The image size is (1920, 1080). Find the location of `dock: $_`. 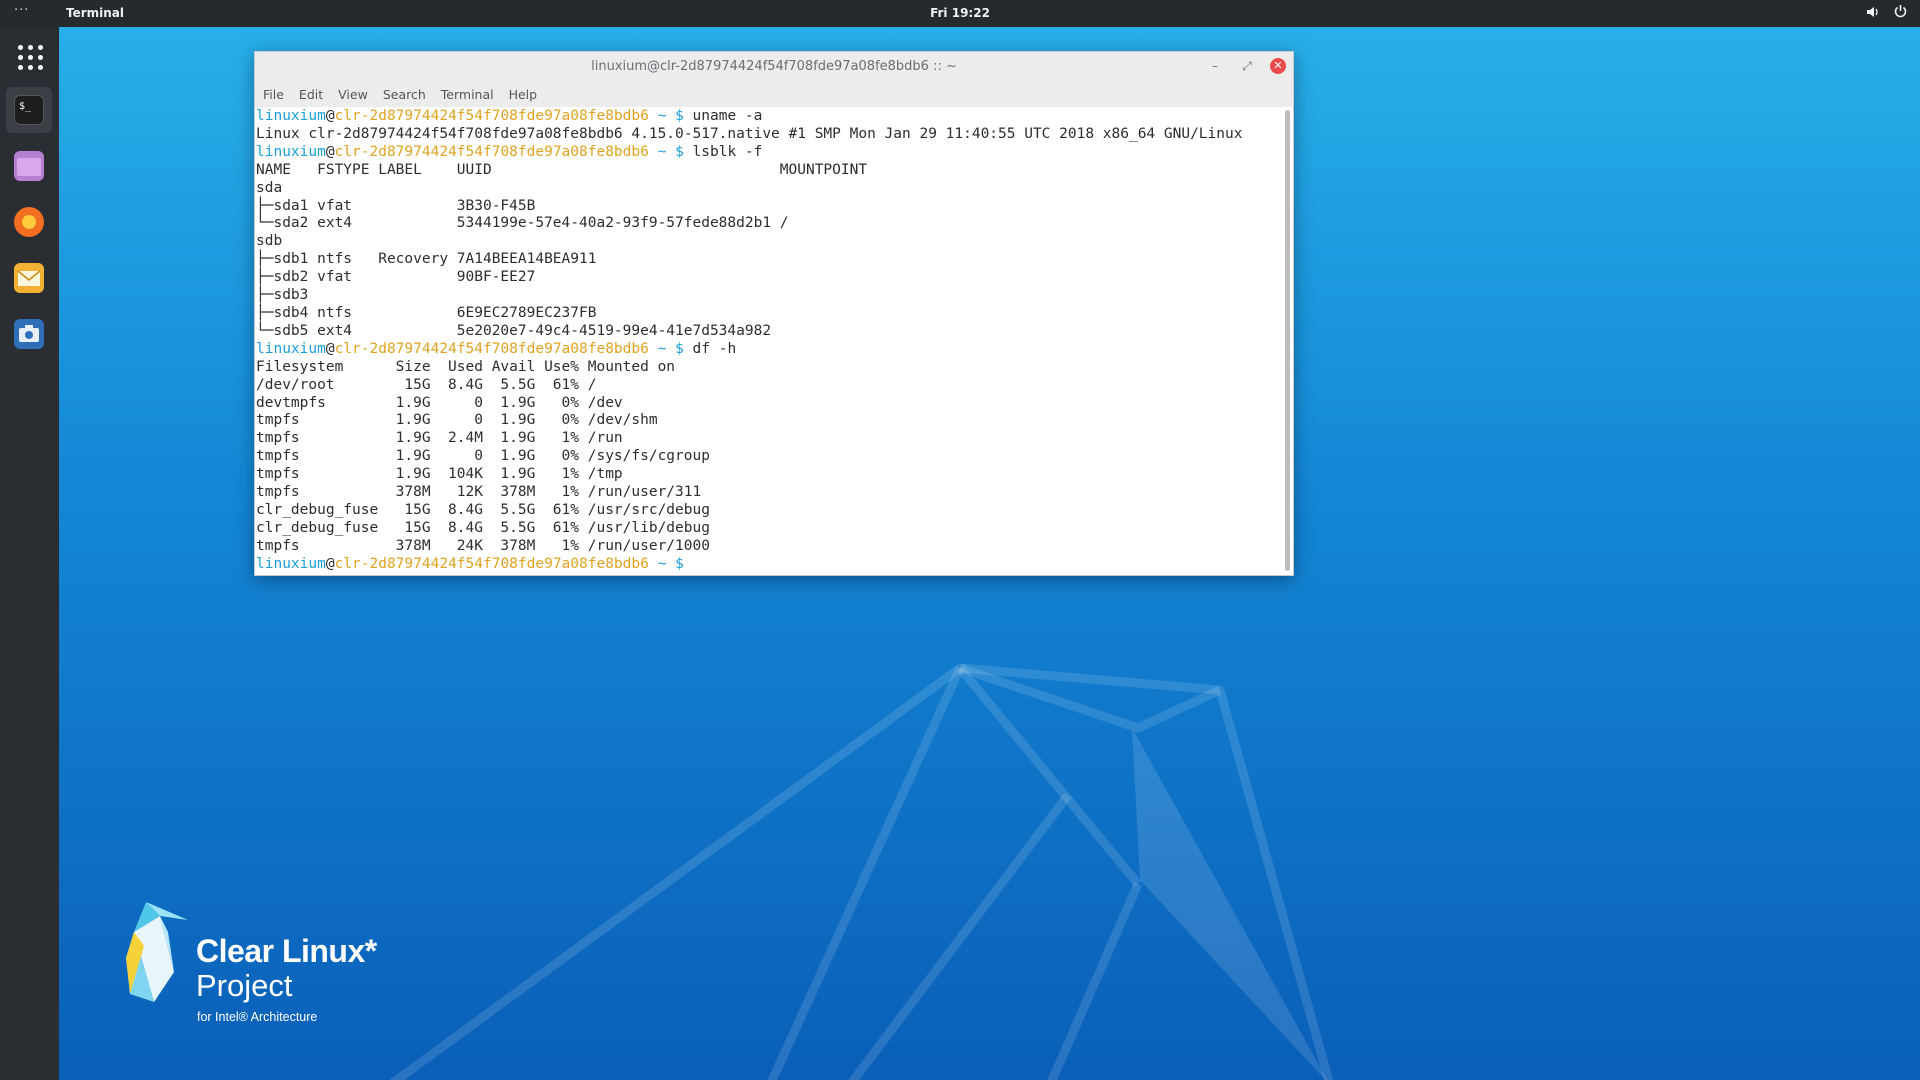

dock: $_ is located at coordinates (29, 553).